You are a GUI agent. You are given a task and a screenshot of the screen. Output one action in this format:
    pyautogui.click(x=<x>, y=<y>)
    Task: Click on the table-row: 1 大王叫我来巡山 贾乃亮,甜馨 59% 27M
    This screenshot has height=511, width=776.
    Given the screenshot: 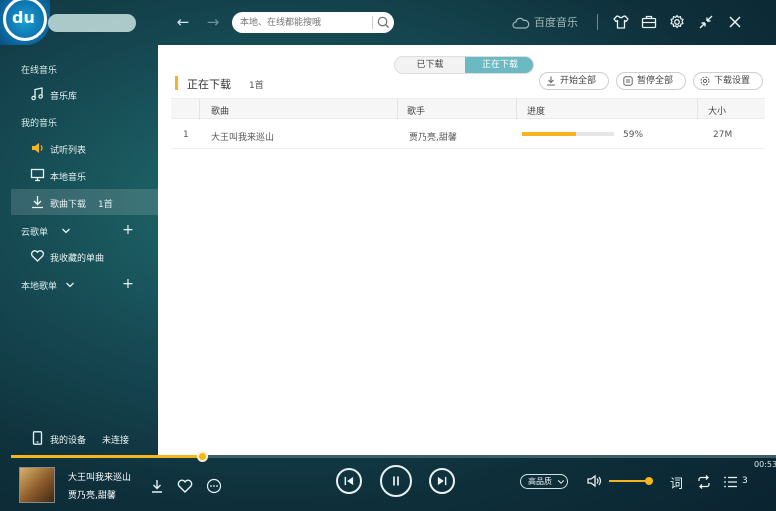 What is the action you would take?
    pyautogui.click(x=468, y=135)
    